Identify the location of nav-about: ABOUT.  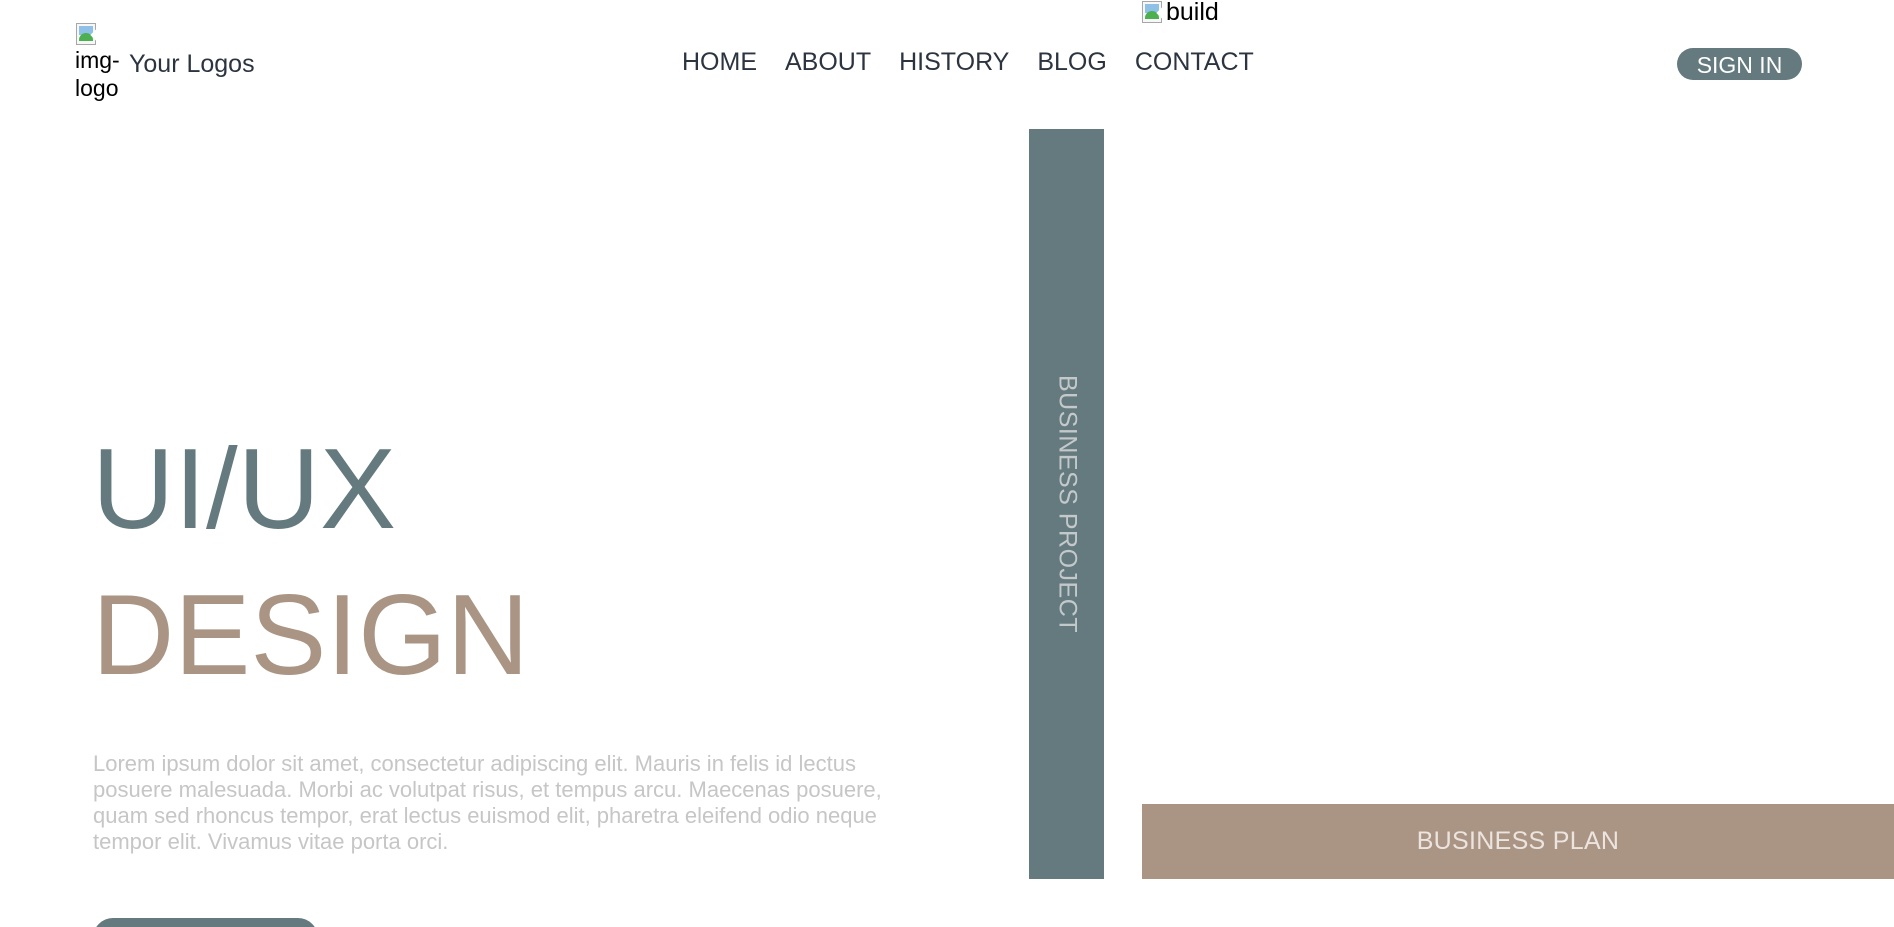
(828, 62).